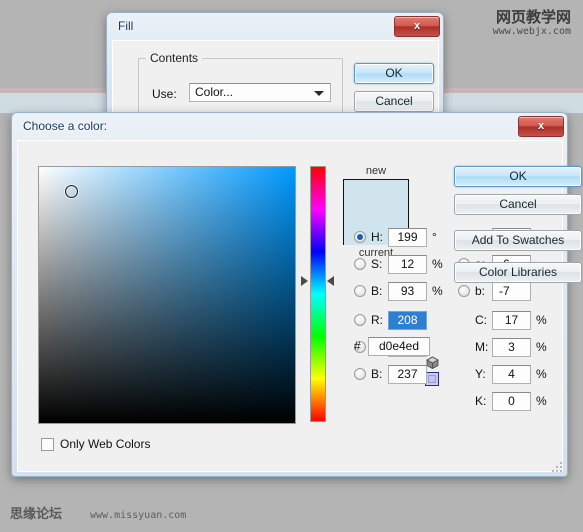  What do you see at coordinates (437, 291) in the screenshot?
I see `unit-b-brightness: %` at bounding box center [437, 291].